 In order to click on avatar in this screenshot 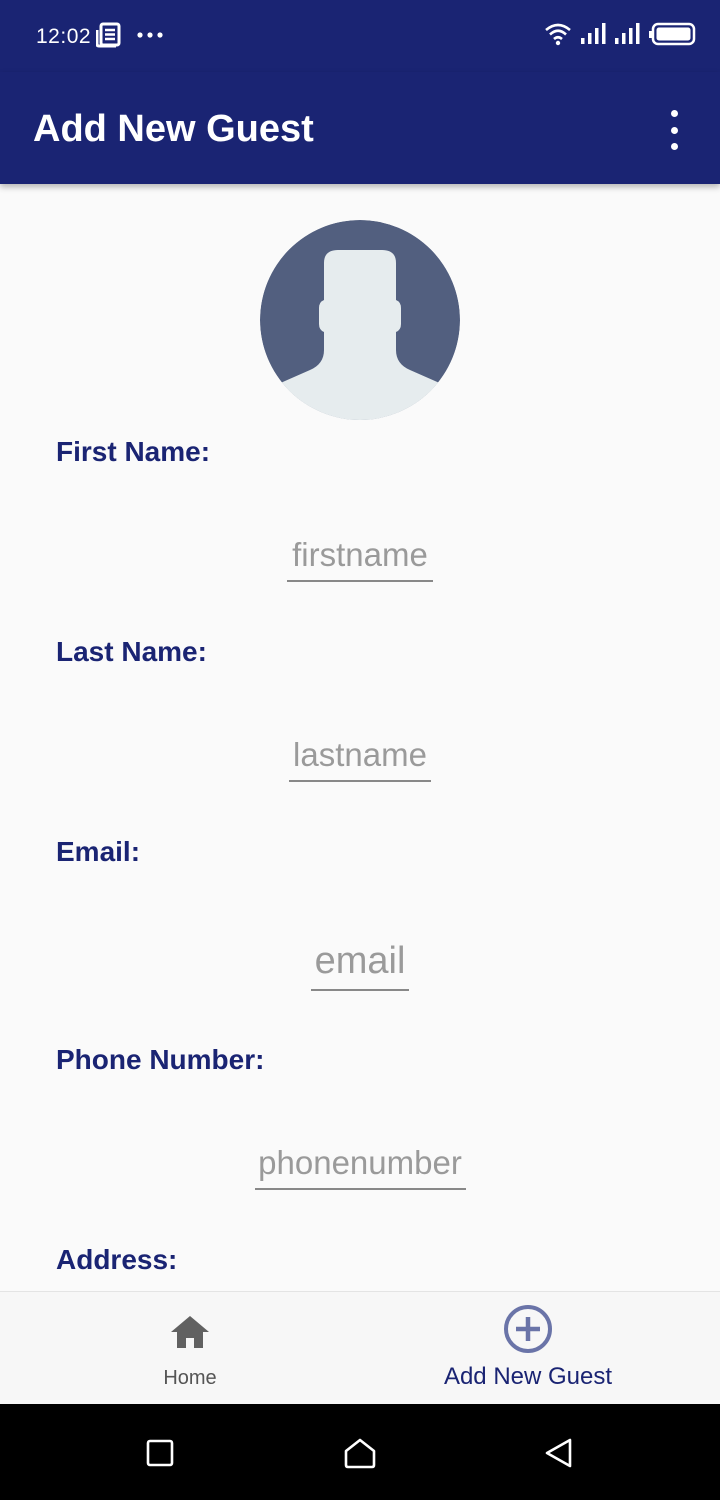, I will do `click(360, 320)`.